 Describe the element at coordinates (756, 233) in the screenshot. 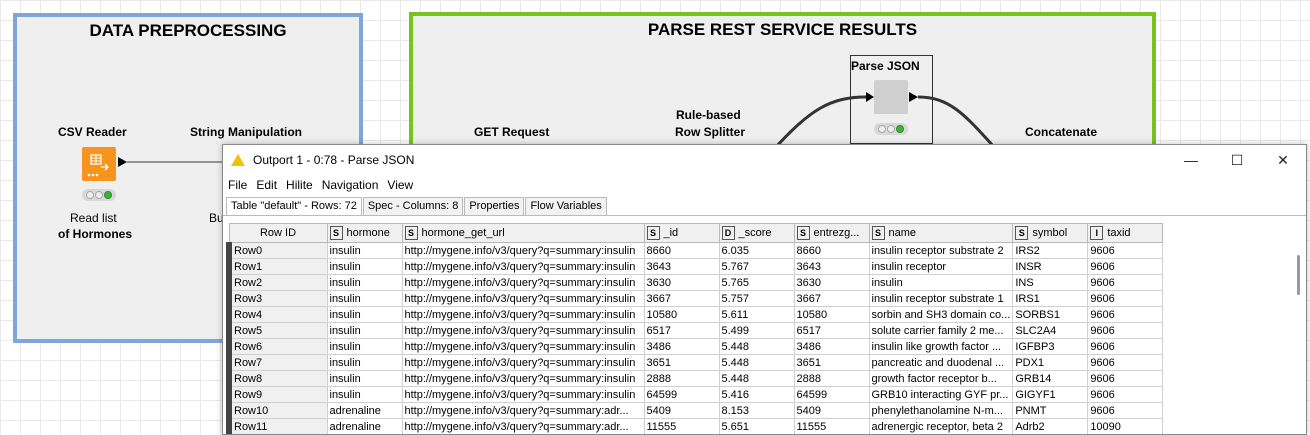

I see `column-header: D _score` at that location.